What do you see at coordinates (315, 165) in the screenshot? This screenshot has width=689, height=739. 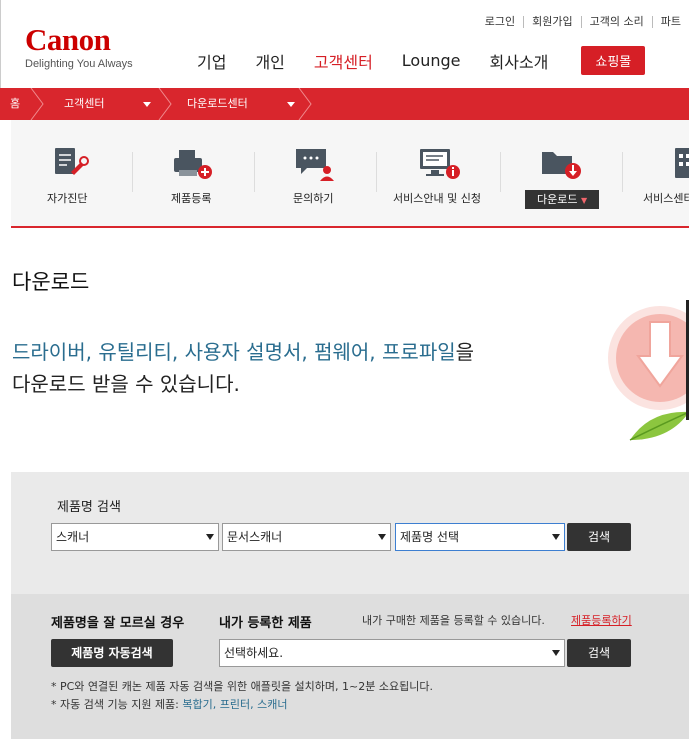 I see `inquiry-icon` at bounding box center [315, 165].